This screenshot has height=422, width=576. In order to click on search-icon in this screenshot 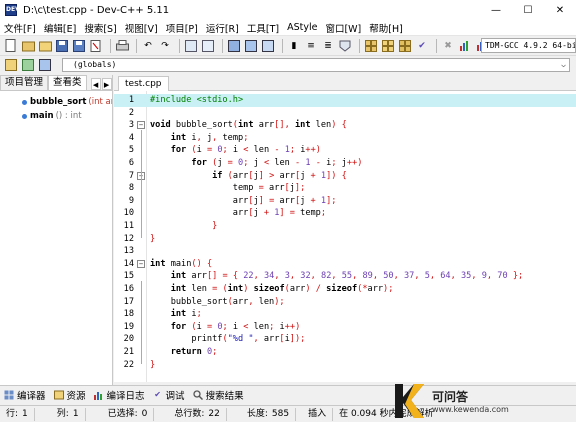, I will do `click(197, 394)`.